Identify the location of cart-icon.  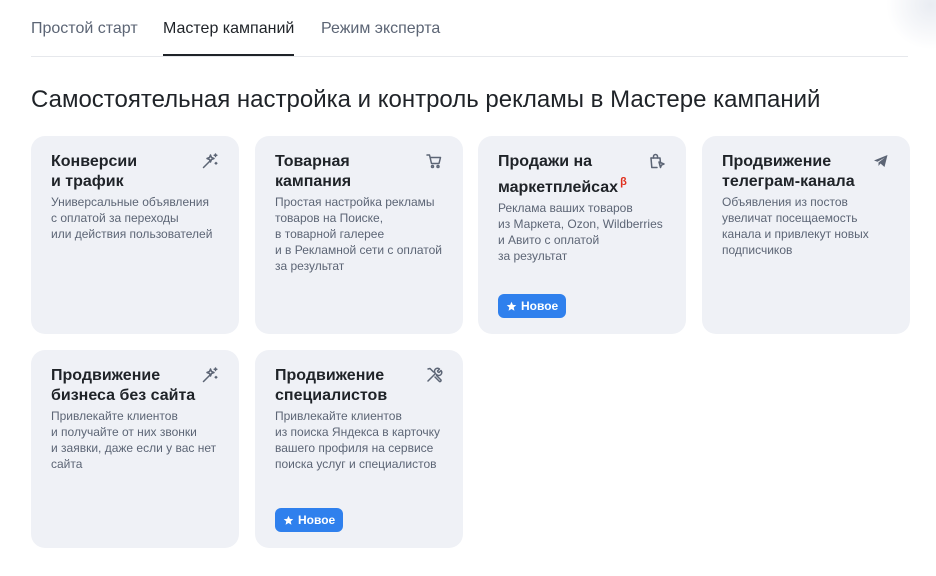
(434, 161).